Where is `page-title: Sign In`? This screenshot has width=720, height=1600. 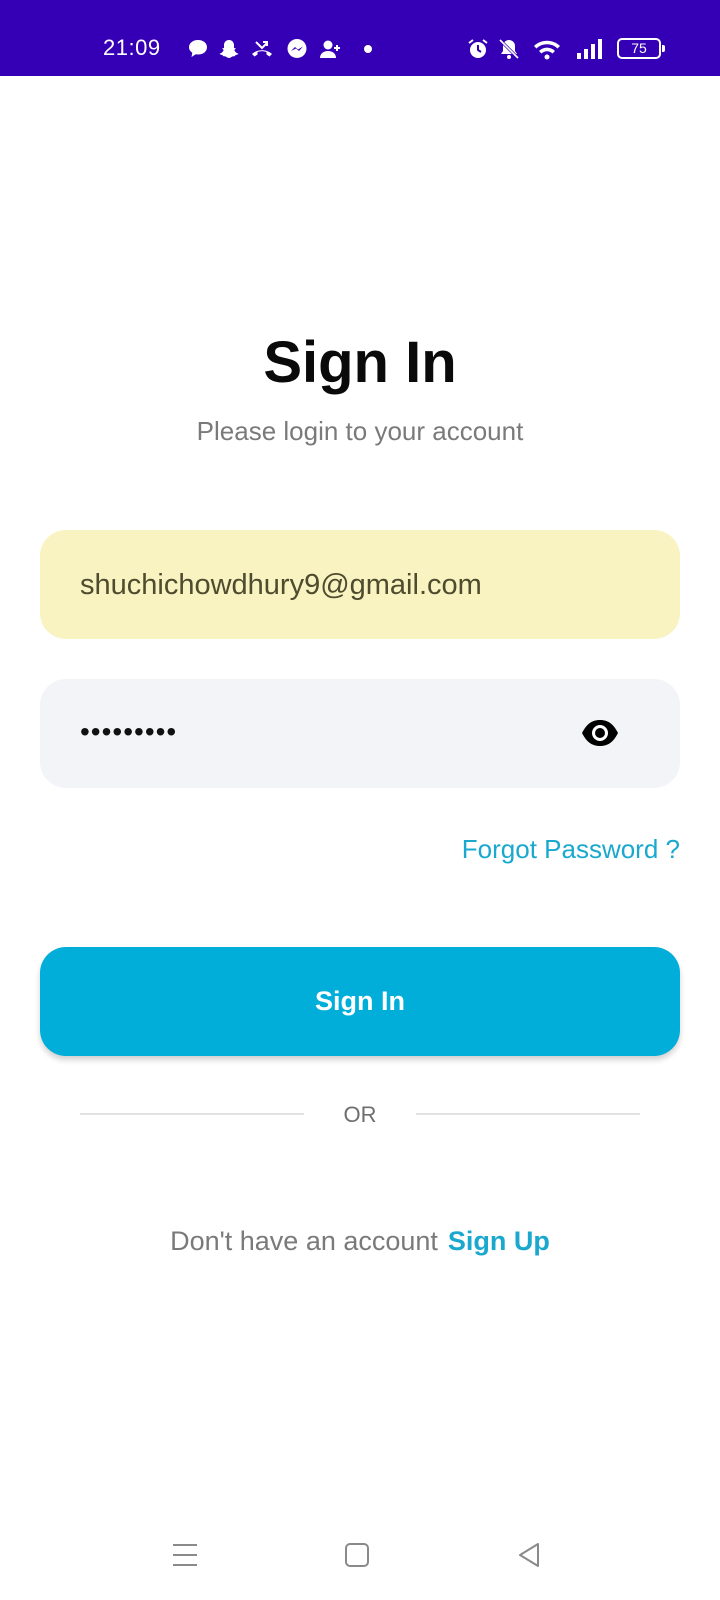
page-title: Sign In is located at coordinates (360, 362).